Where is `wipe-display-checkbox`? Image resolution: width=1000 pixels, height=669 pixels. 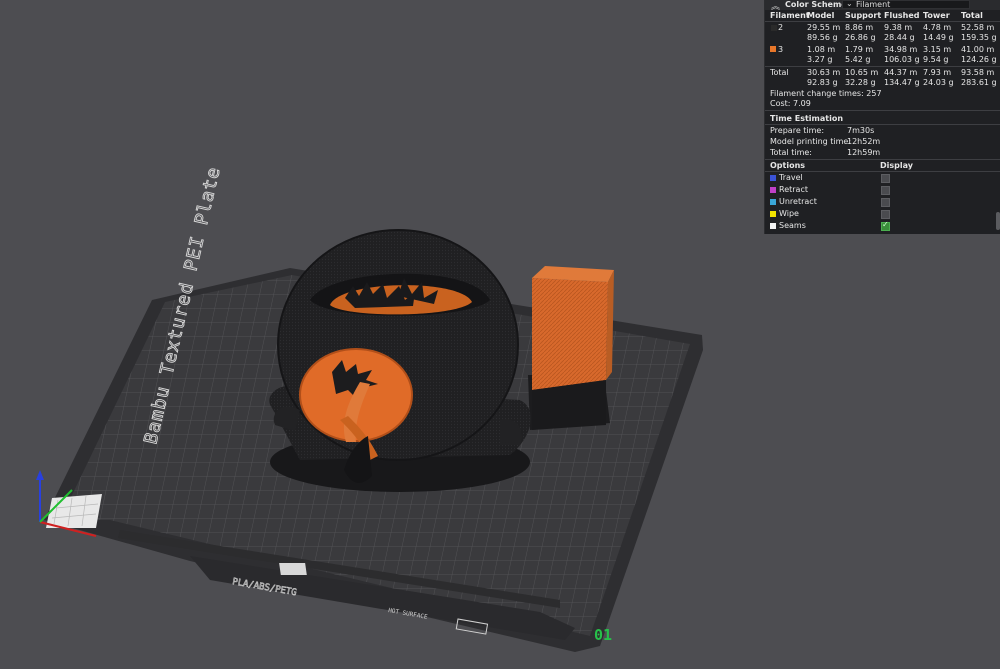 wipe-display-checkbox is located at coordinates (885, 214).